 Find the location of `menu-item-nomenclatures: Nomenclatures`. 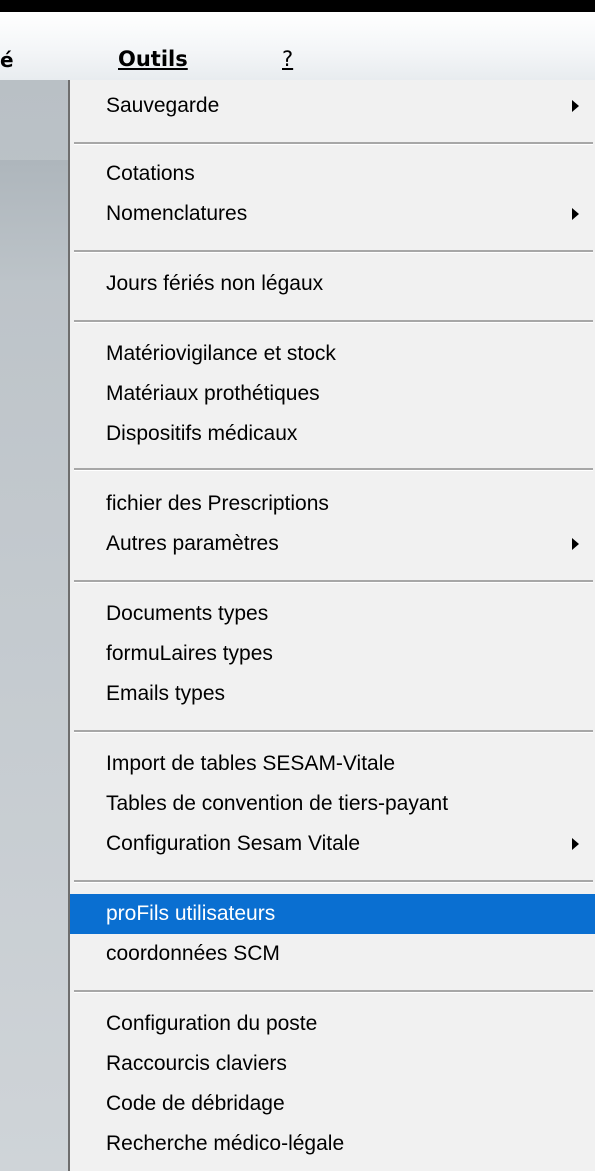

menu-item-nomenclatures: Nomenclatures is located at coordinates (332, 214).